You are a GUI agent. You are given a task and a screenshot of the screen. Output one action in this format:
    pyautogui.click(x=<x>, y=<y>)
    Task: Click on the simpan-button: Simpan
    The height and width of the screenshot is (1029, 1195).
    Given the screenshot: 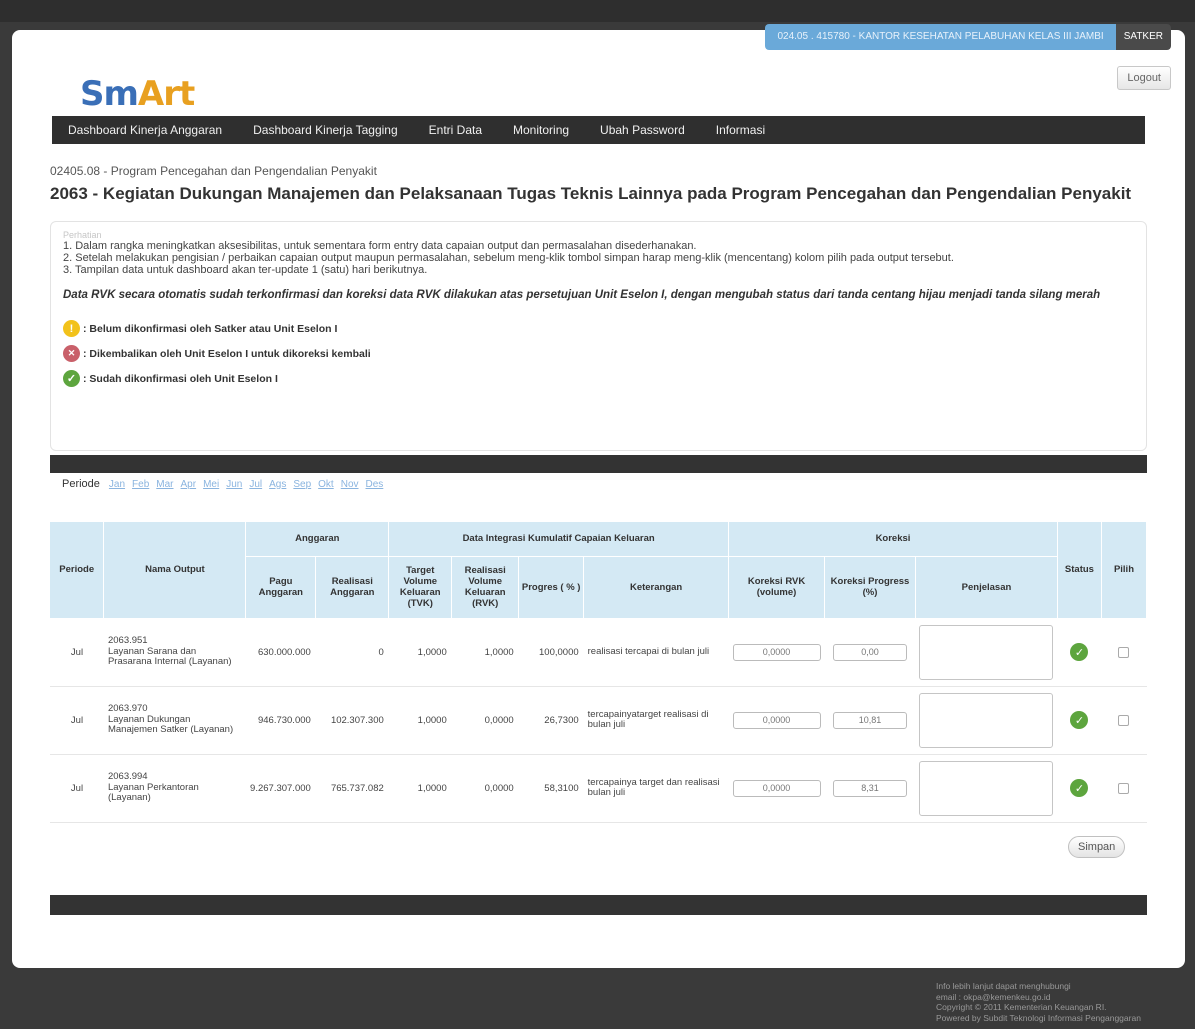 What is the action you would take?
    pyautogui.click(x=1097, y=847)
    